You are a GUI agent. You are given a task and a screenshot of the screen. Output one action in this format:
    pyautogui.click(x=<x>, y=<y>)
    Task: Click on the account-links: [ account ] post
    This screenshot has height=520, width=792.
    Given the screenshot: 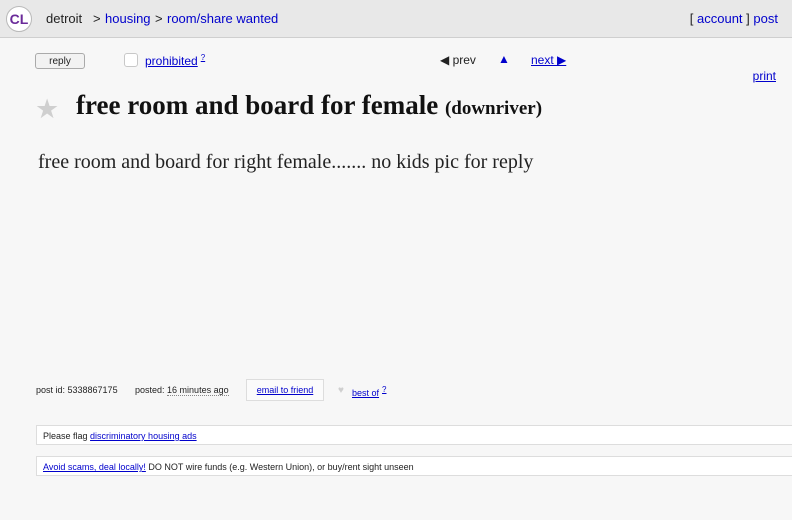 What is the action you would take?
    pyautogui.click(x=734, y=18)
    